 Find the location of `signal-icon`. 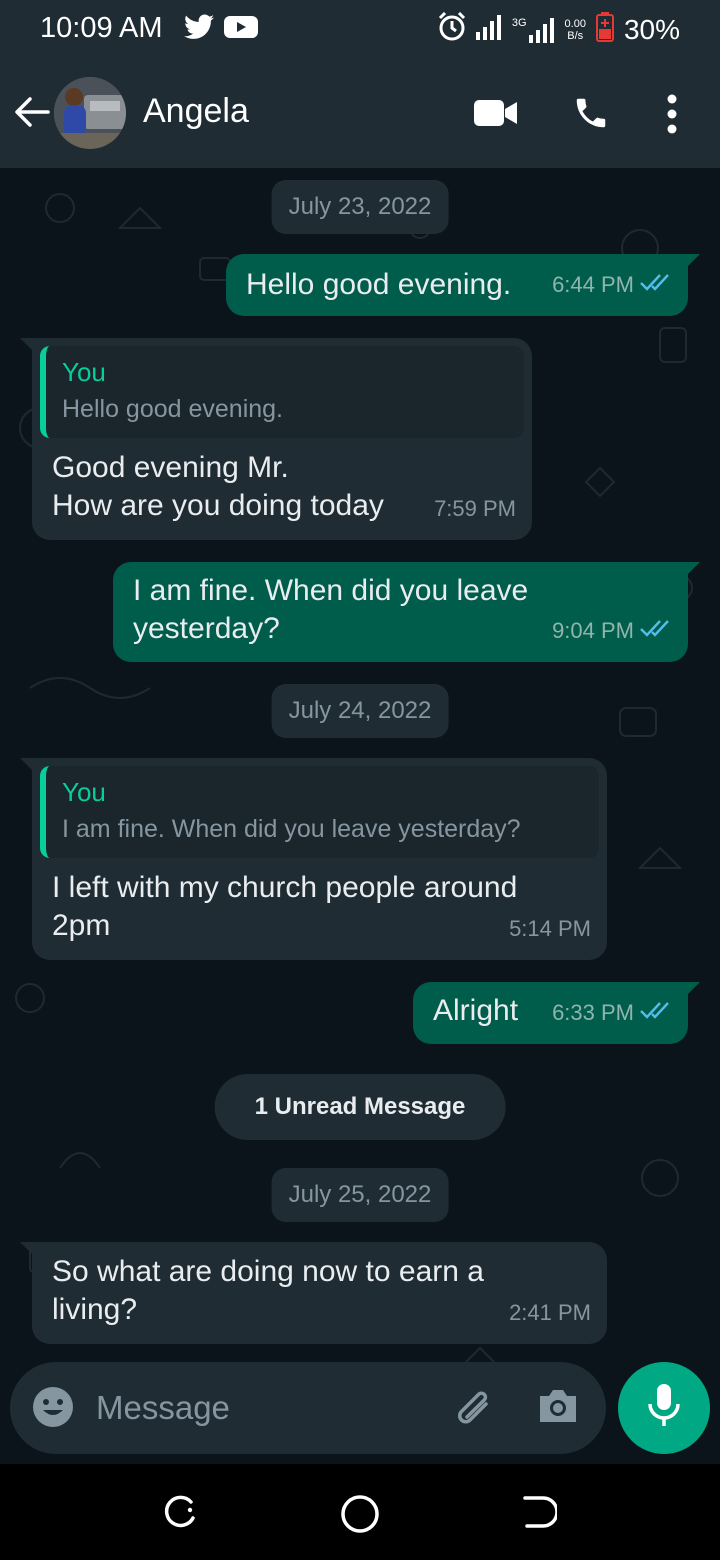

signal-icon is located at coordinates (488, 29).